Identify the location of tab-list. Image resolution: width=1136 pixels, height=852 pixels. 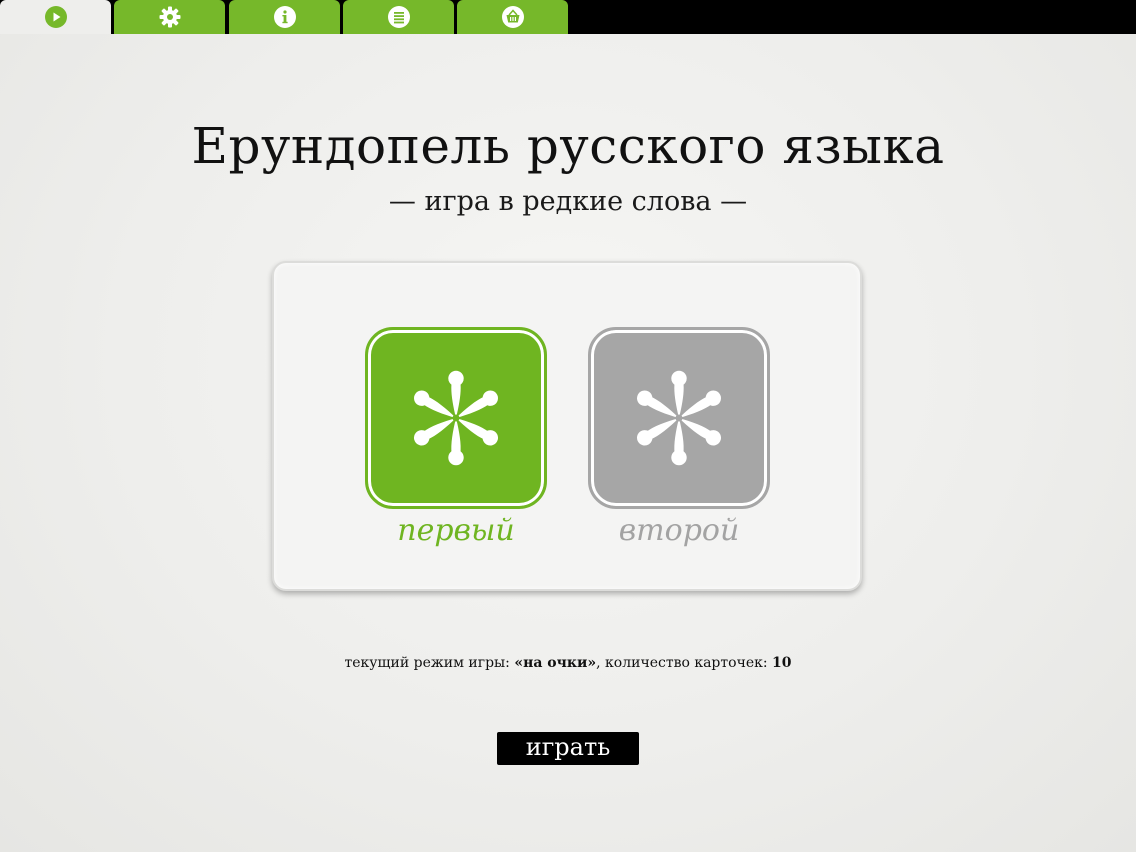
(398, 17).